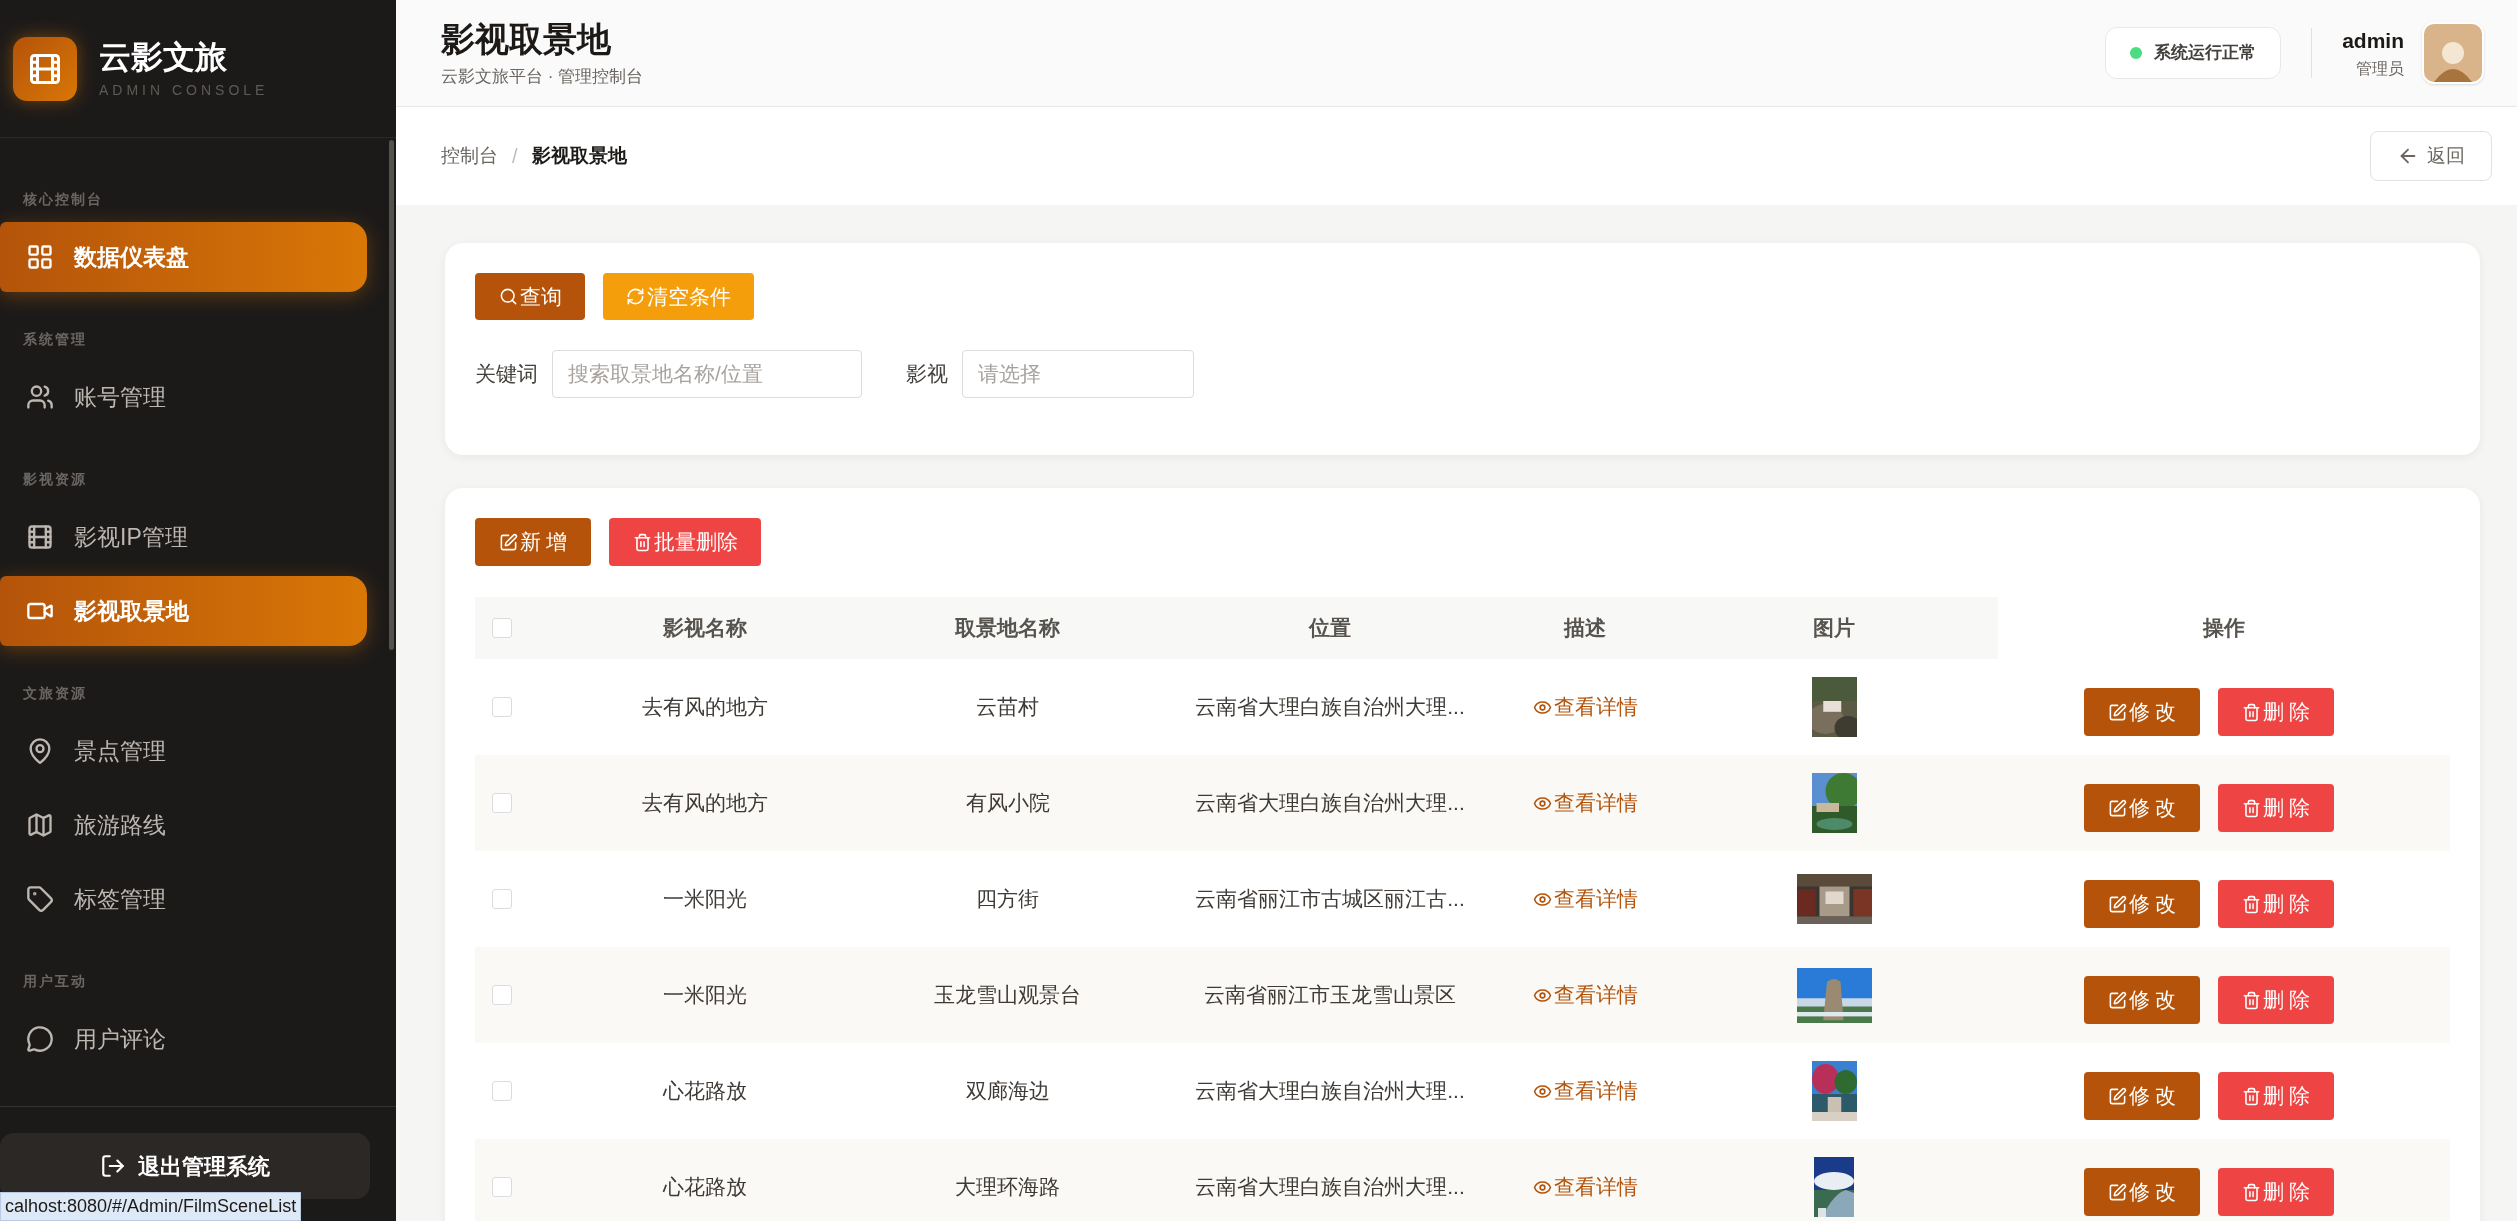  I want to click on column-header: 描述, so click(1585, 628).